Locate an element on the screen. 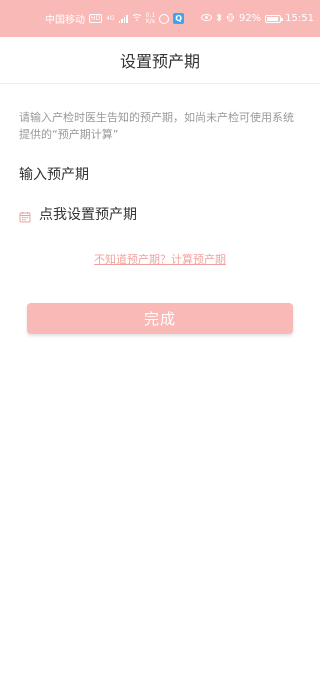 This screenshot has height=693, width=320. bluetooth-icon is located at coordinates (219, 18).